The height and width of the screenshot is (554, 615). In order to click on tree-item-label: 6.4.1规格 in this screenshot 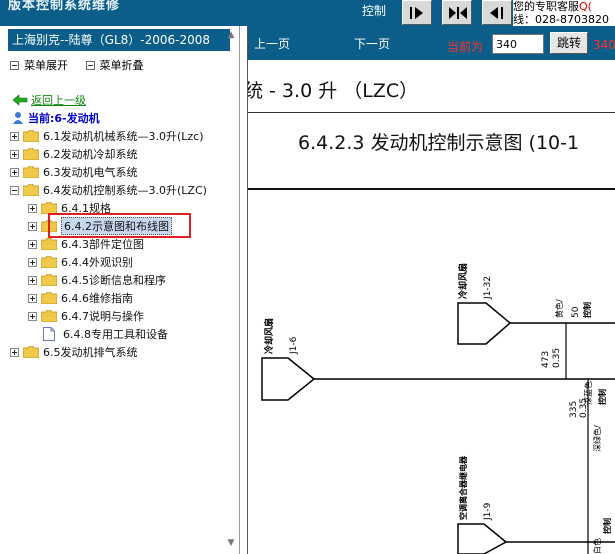, I will do `click(86, 208)`.